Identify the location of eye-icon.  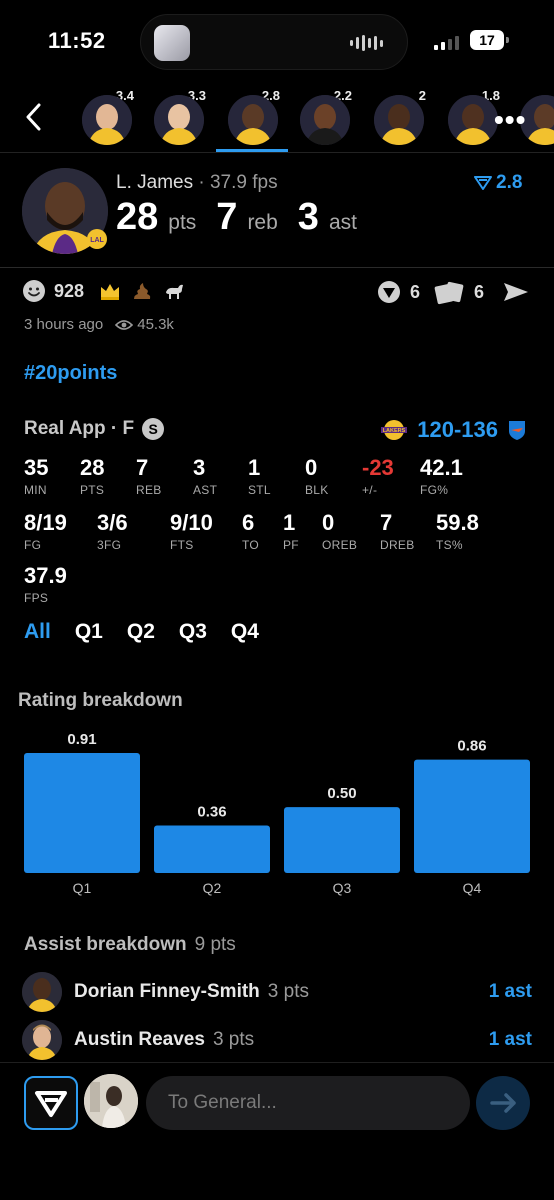
(124, 324).